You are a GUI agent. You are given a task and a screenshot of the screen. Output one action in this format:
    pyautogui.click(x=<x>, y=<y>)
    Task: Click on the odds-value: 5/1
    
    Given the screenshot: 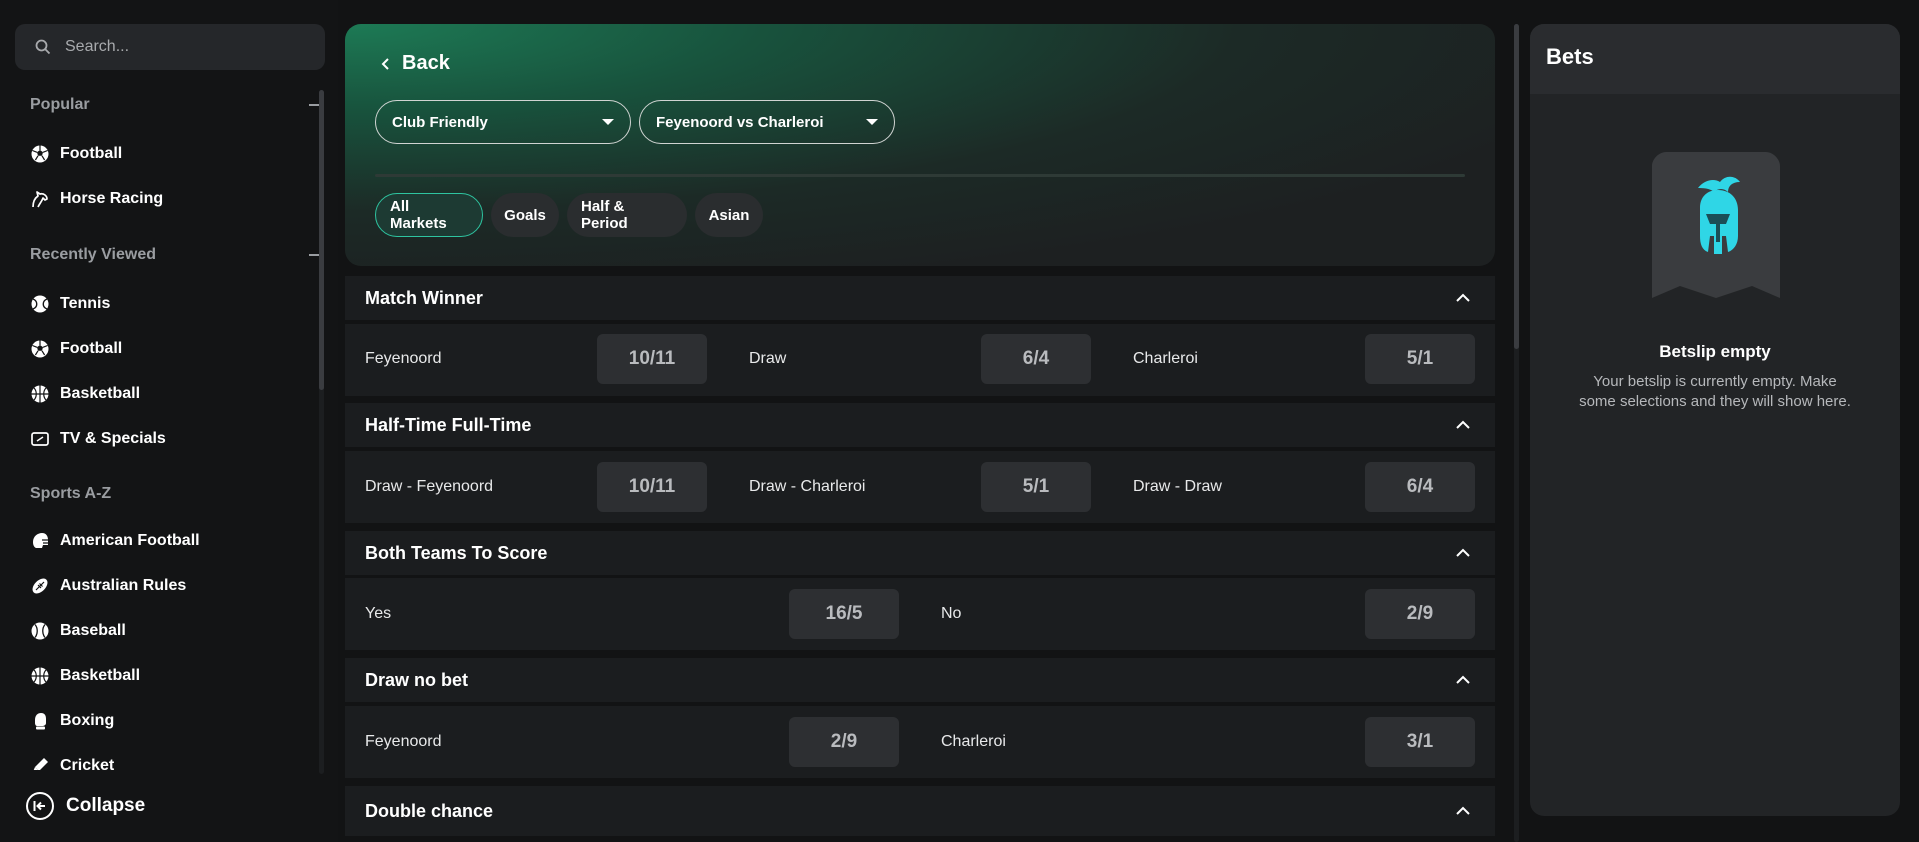 What is the action you would take?
    pyautogui.click(x=1036, y=486)
    